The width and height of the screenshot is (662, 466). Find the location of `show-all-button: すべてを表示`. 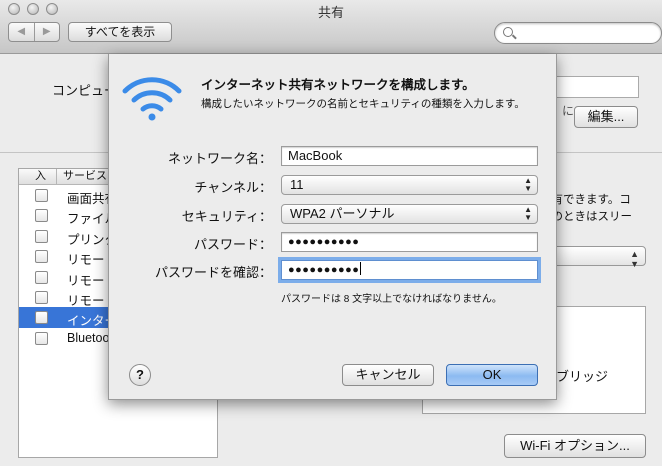

show-all-button: すべてを表示 is located at coordinates (120, 32).